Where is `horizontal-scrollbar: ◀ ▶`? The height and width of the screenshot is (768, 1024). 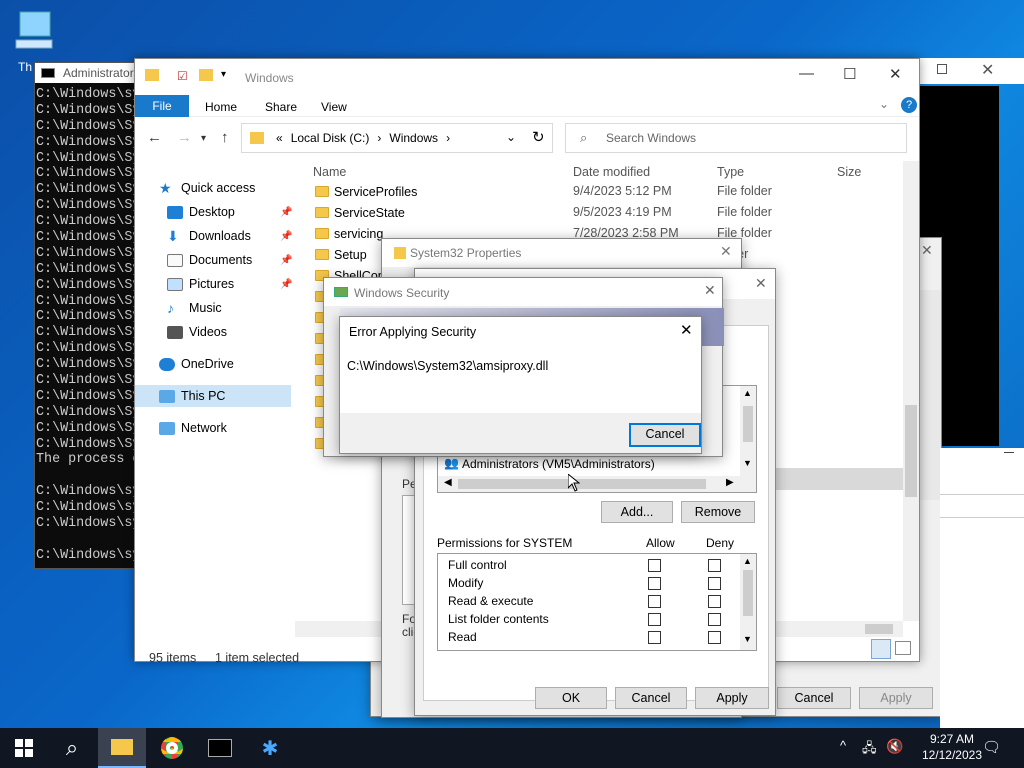 horizontal-scrollbar: ◀ ▶ is located at coordinates (589, 484).